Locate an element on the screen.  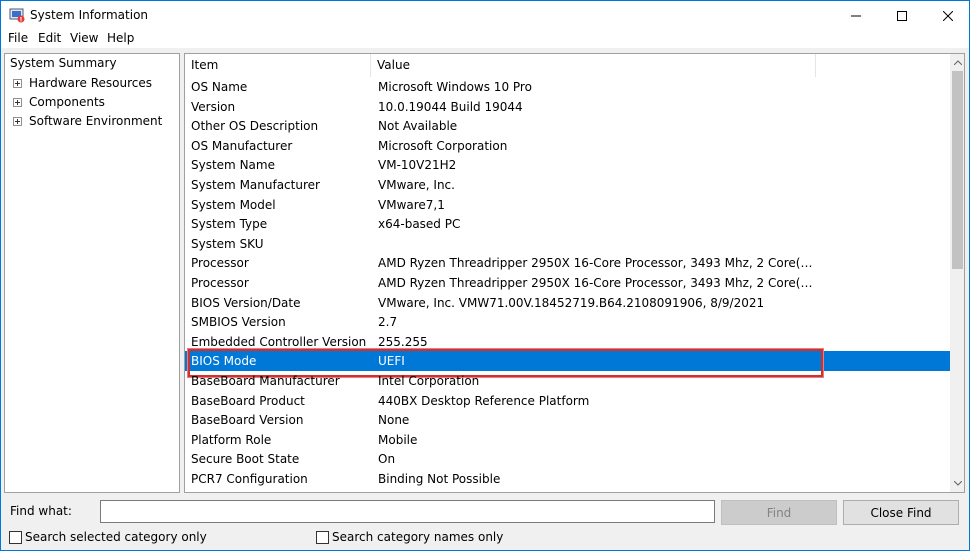
menu-view: View is located at coordinates (84, 38).